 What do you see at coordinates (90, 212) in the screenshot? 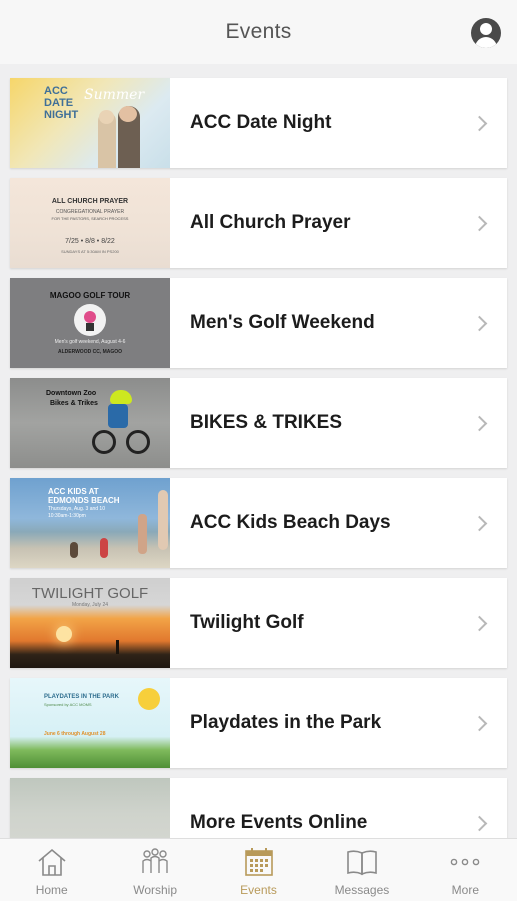
I see `thumb-text: CONGREGATIONAL PRAYER` at bounding box center [90, 212].